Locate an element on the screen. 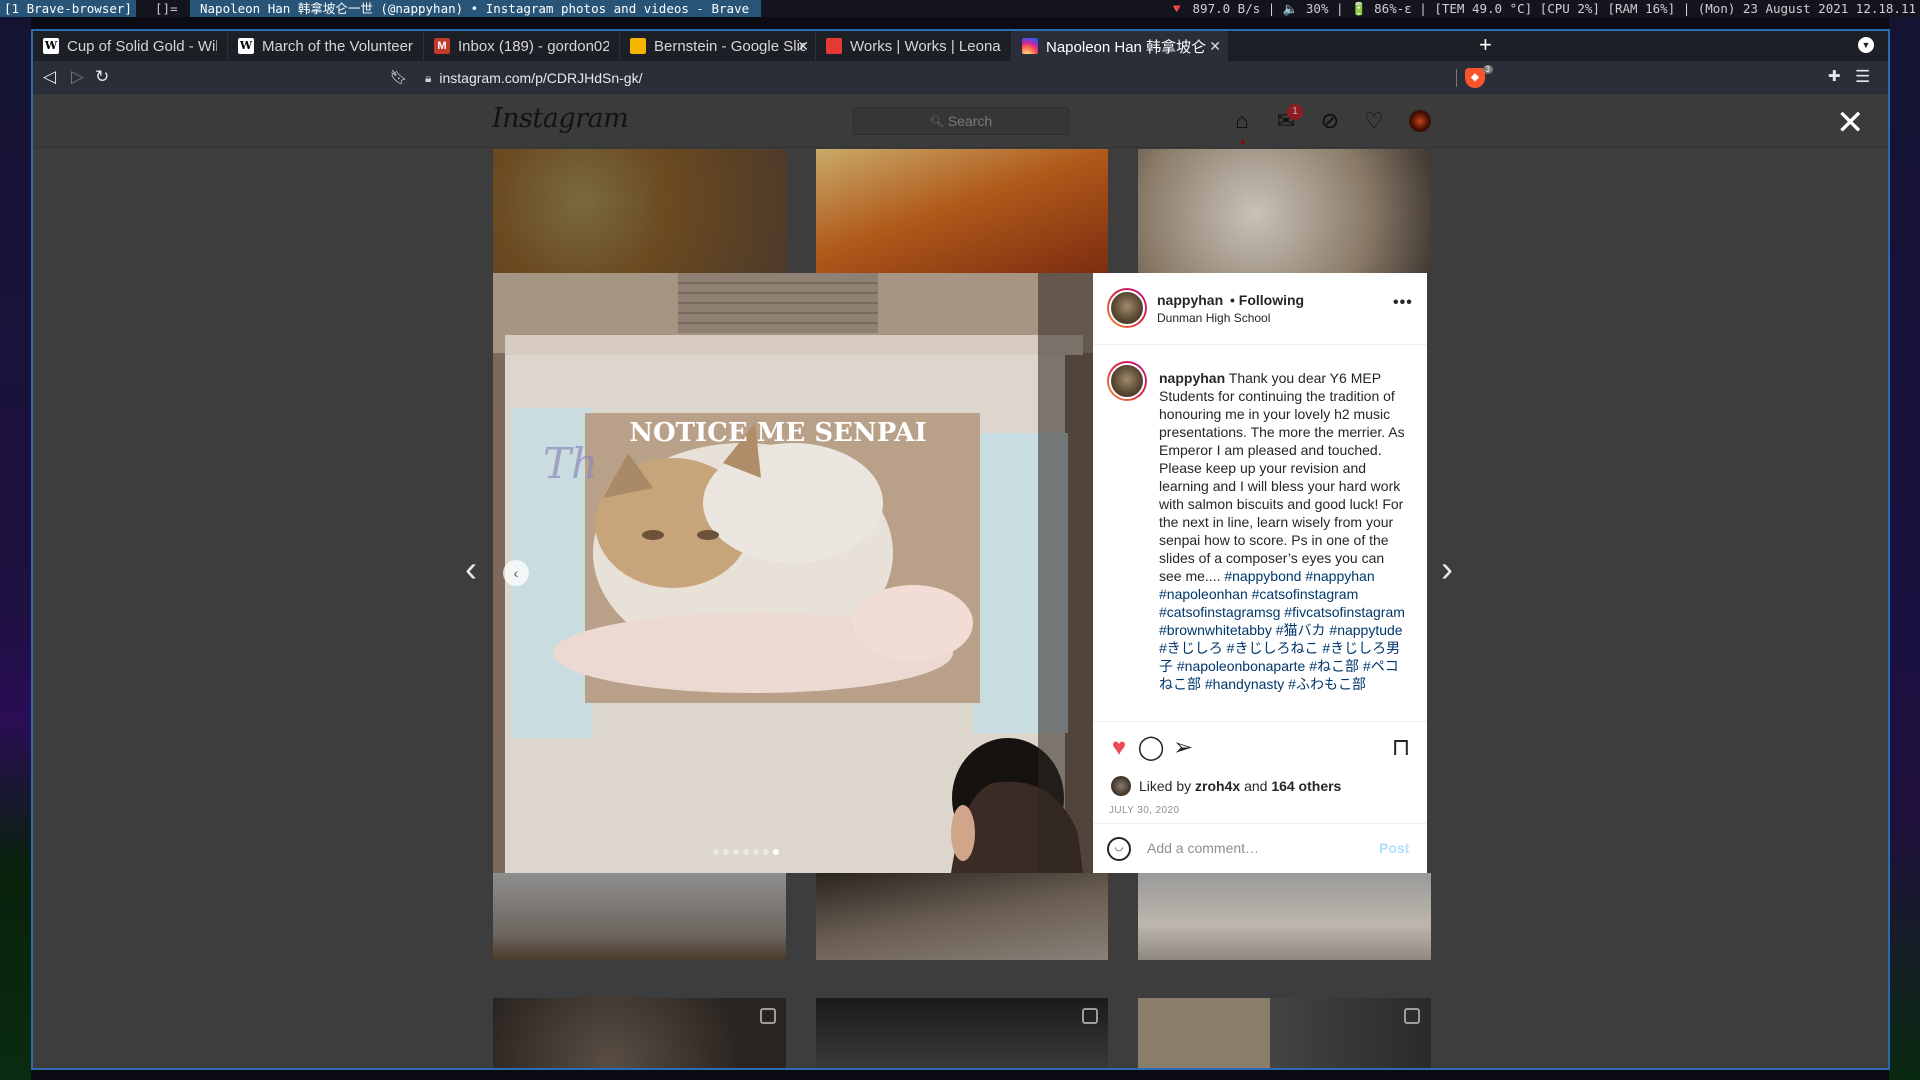  follow-status: • Following is located at coordinates (1267, 300).